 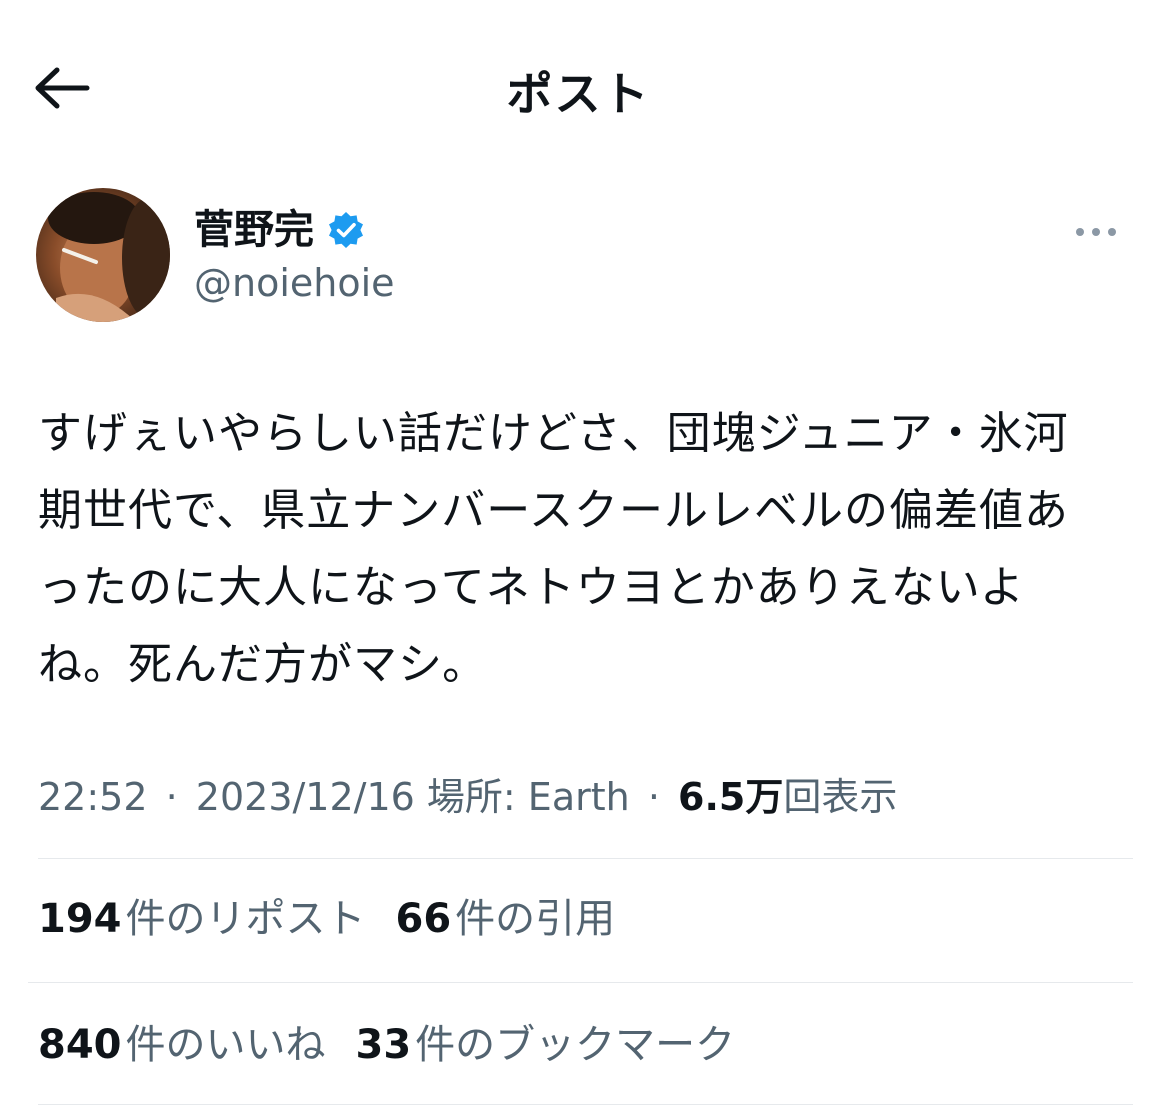 I want to click on more-options-button, so click(x=1096, y=232).